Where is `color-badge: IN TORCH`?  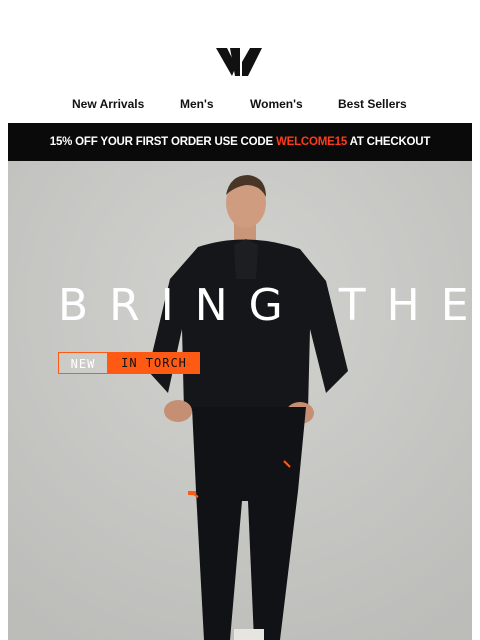
color-badge: IN TORCH is located at coordinates (154, 363).